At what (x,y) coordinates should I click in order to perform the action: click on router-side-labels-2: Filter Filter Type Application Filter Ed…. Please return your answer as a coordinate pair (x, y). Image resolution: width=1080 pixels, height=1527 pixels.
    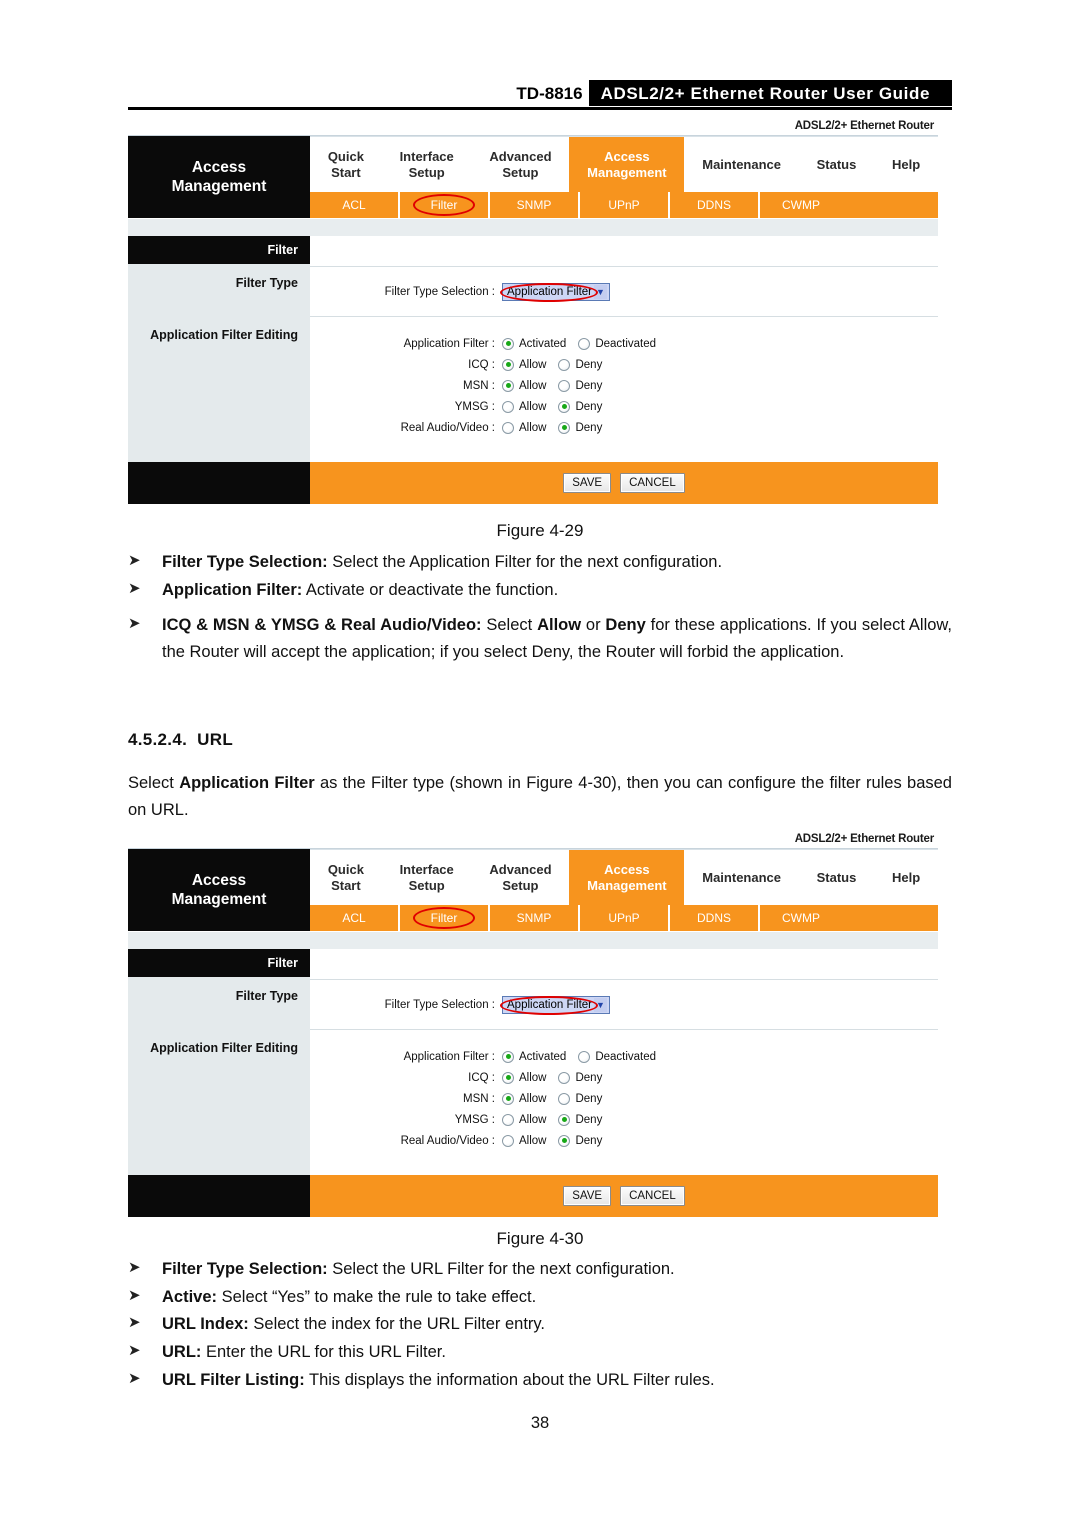
    Looking at the image, I should click on (219, 1062).